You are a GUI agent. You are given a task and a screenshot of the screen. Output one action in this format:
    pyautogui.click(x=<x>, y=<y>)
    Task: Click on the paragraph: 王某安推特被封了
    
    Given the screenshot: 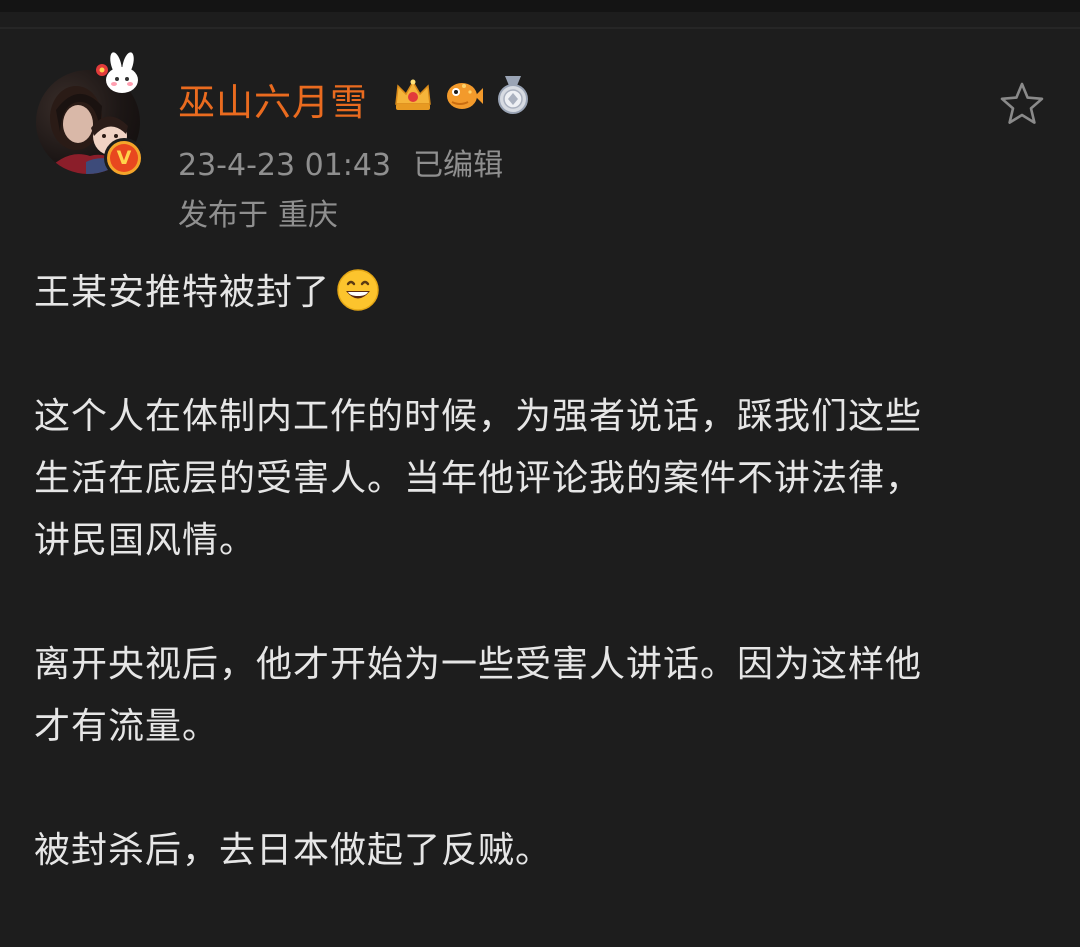 What is the action you would take?
    pyautogui.click(x=539, y=293)
    